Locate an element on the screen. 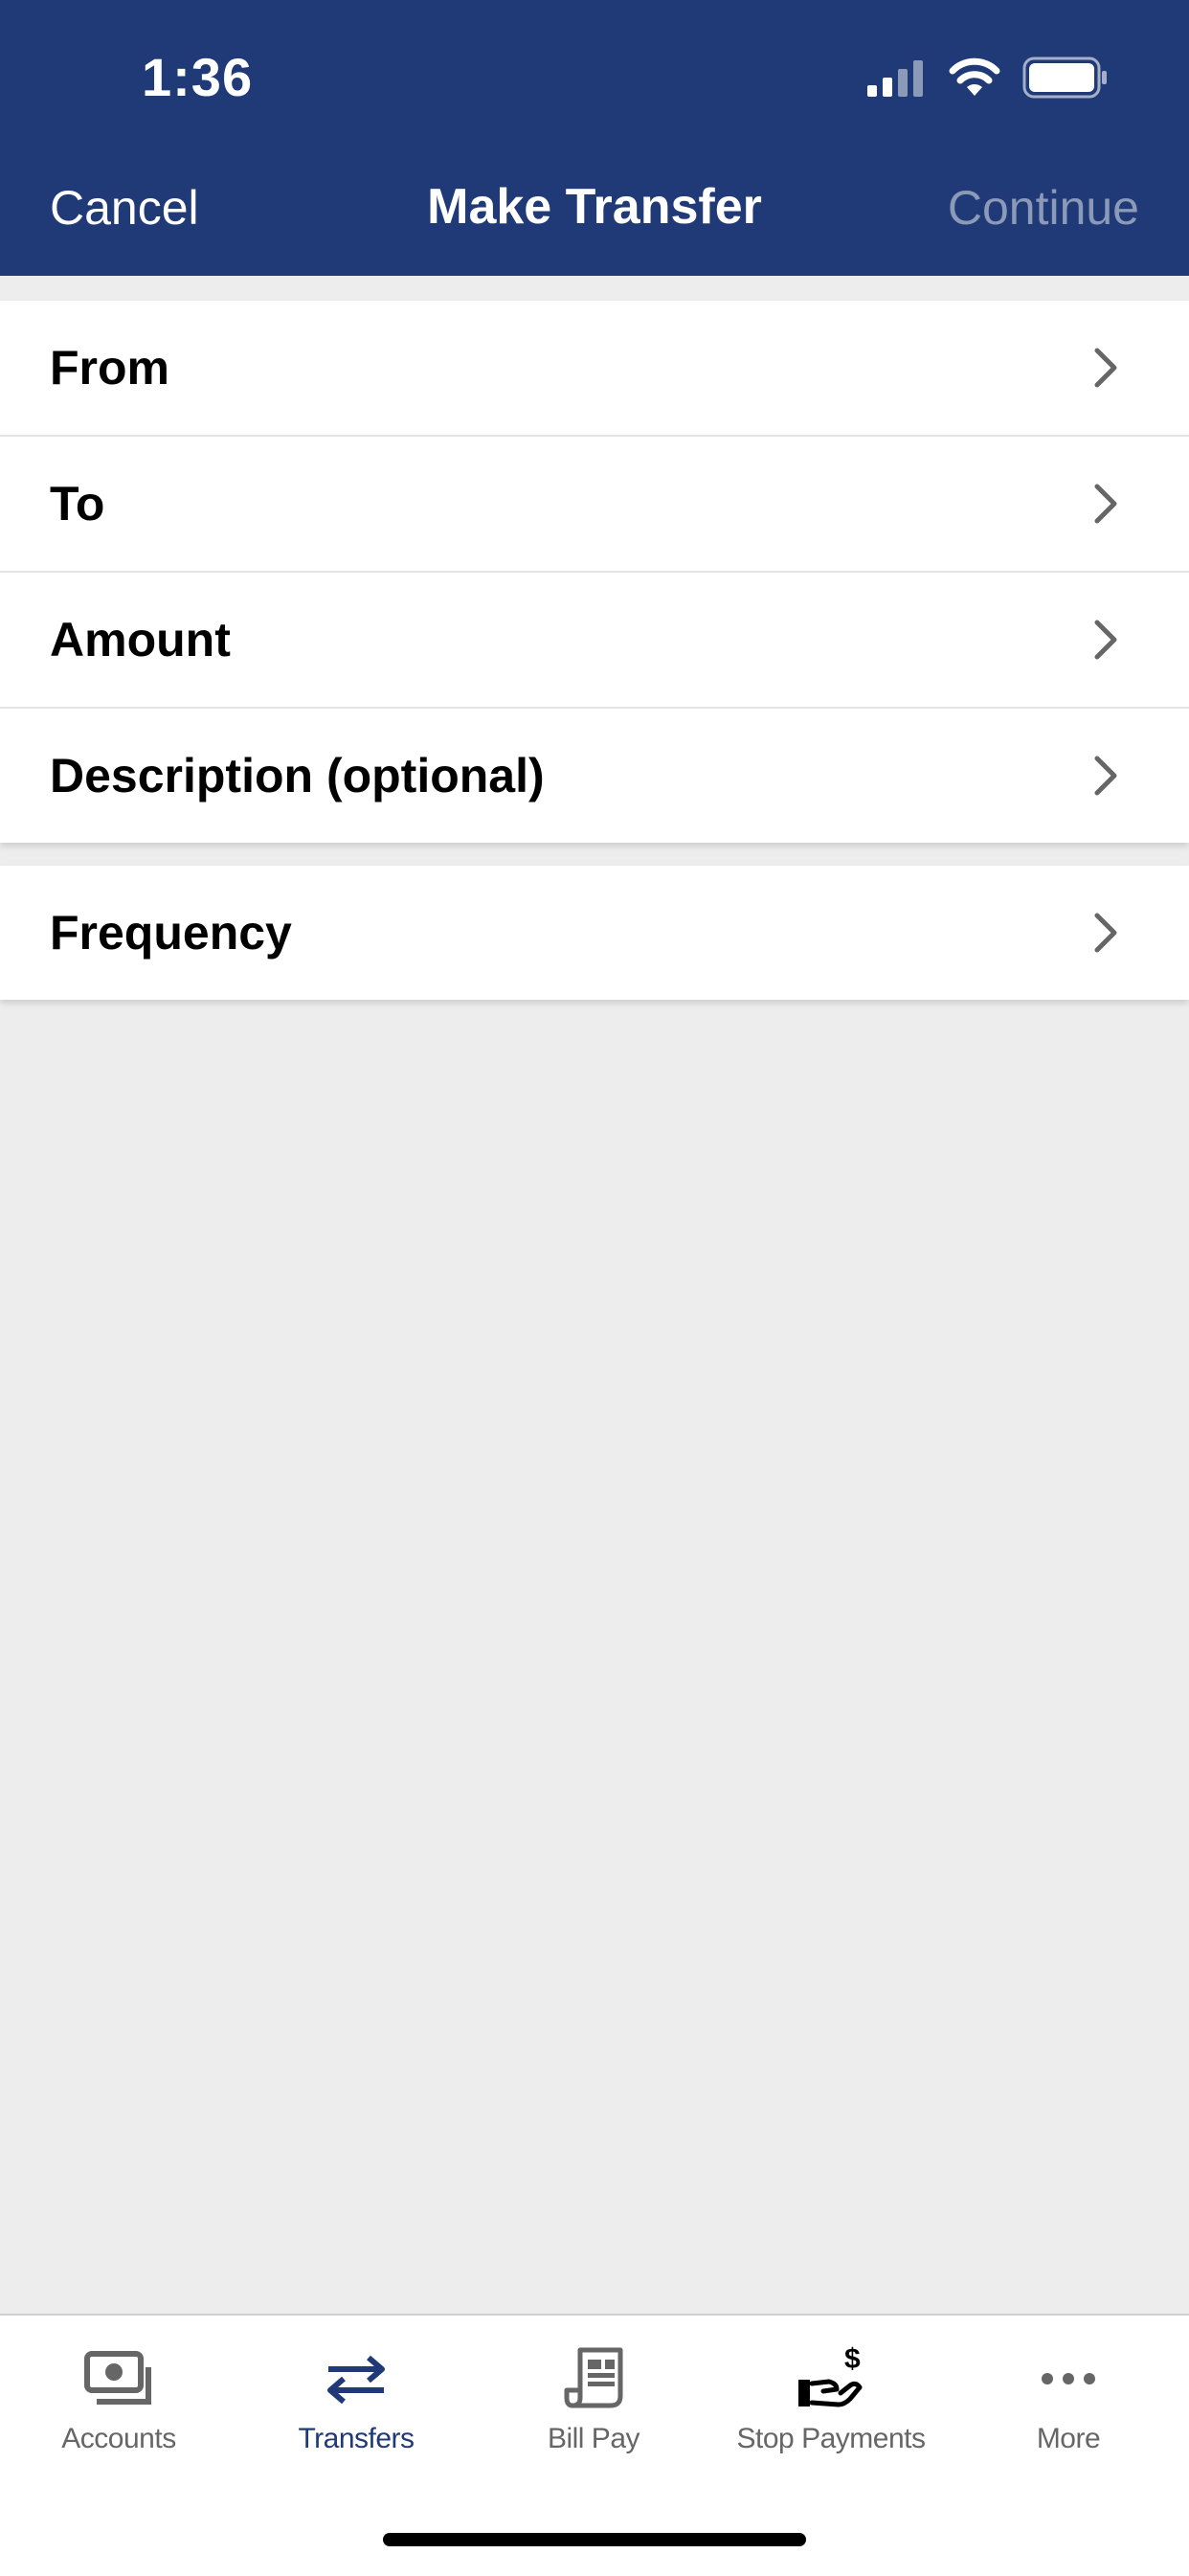 The image size is (1189, 2576). frequency-row: Frequency is located at coordinates (594, 933).